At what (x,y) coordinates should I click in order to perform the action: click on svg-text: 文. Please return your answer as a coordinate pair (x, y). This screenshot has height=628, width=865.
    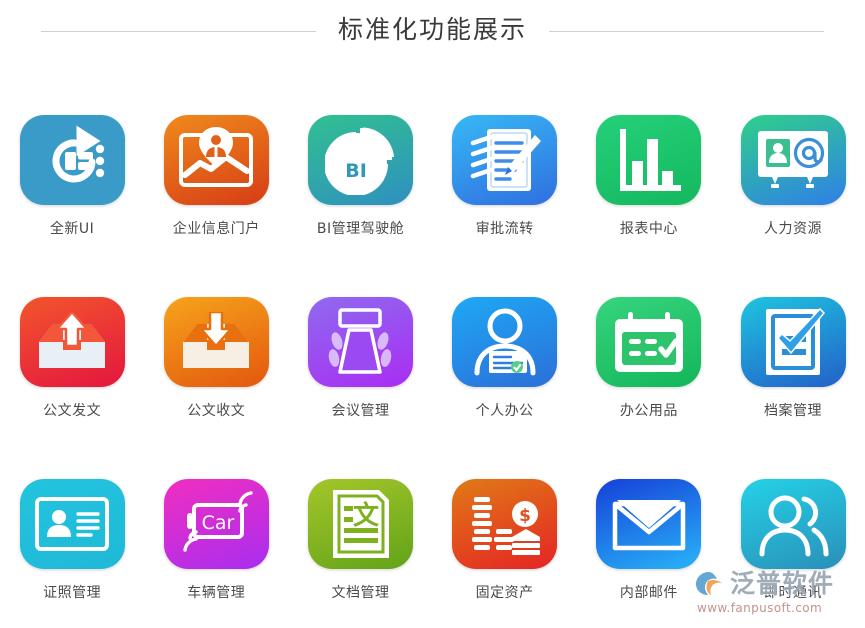
    Looking at the image, I should click on (366, 515).